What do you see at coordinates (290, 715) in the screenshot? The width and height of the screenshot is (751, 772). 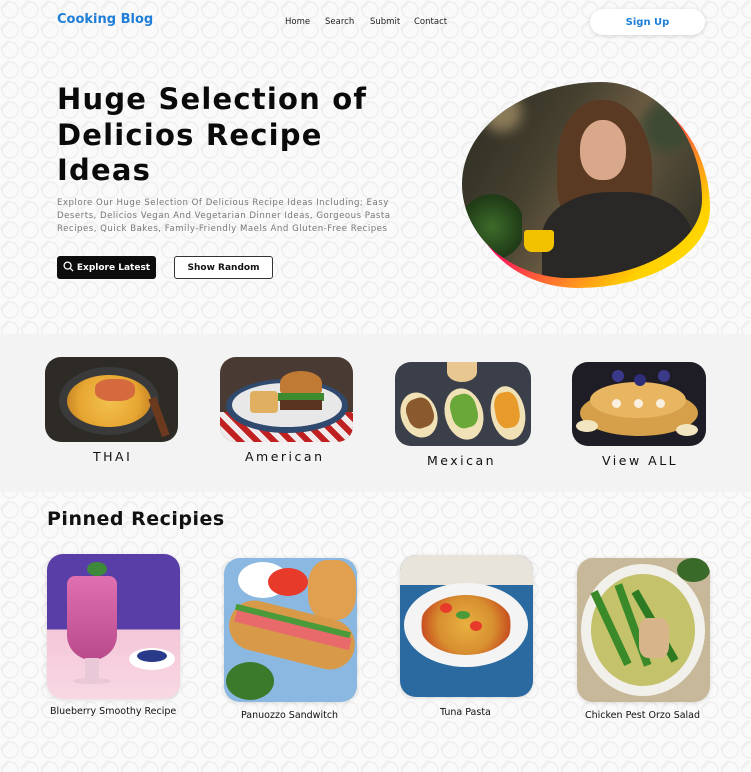 I see `pinned-recipe-label: Panuozzo Sandwitch` at bounding box center [290, 715].